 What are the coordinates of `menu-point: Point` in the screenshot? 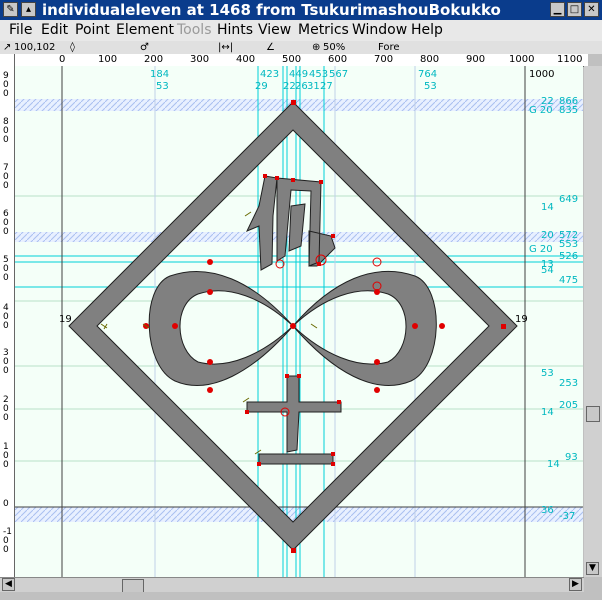 It's located at (92, 30).